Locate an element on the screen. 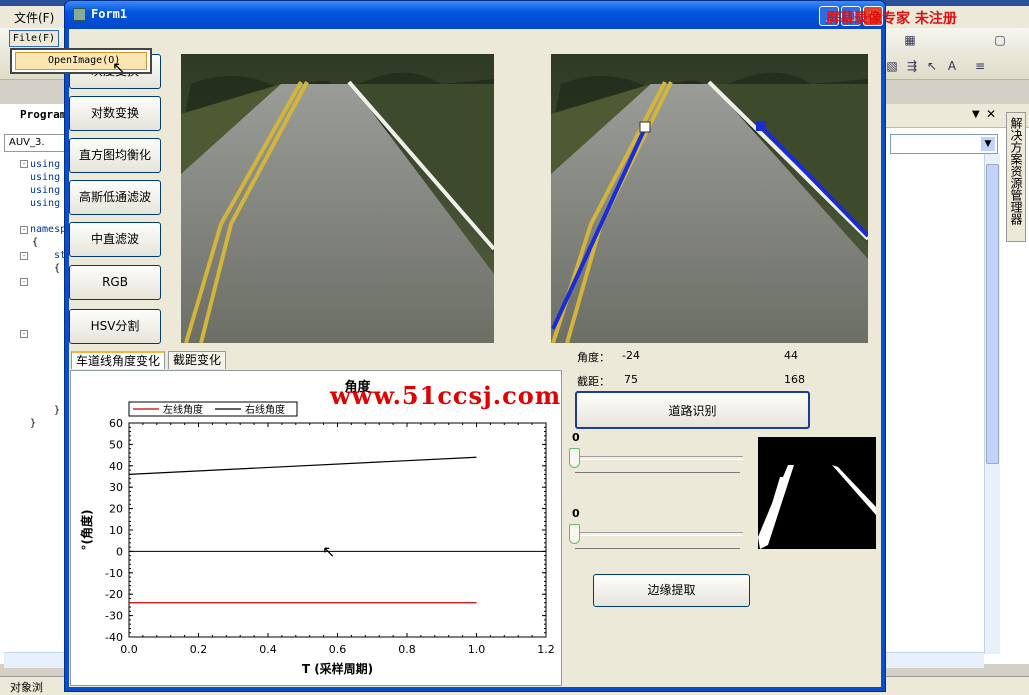  slider1-ticks is located at coordinates (657, 474).